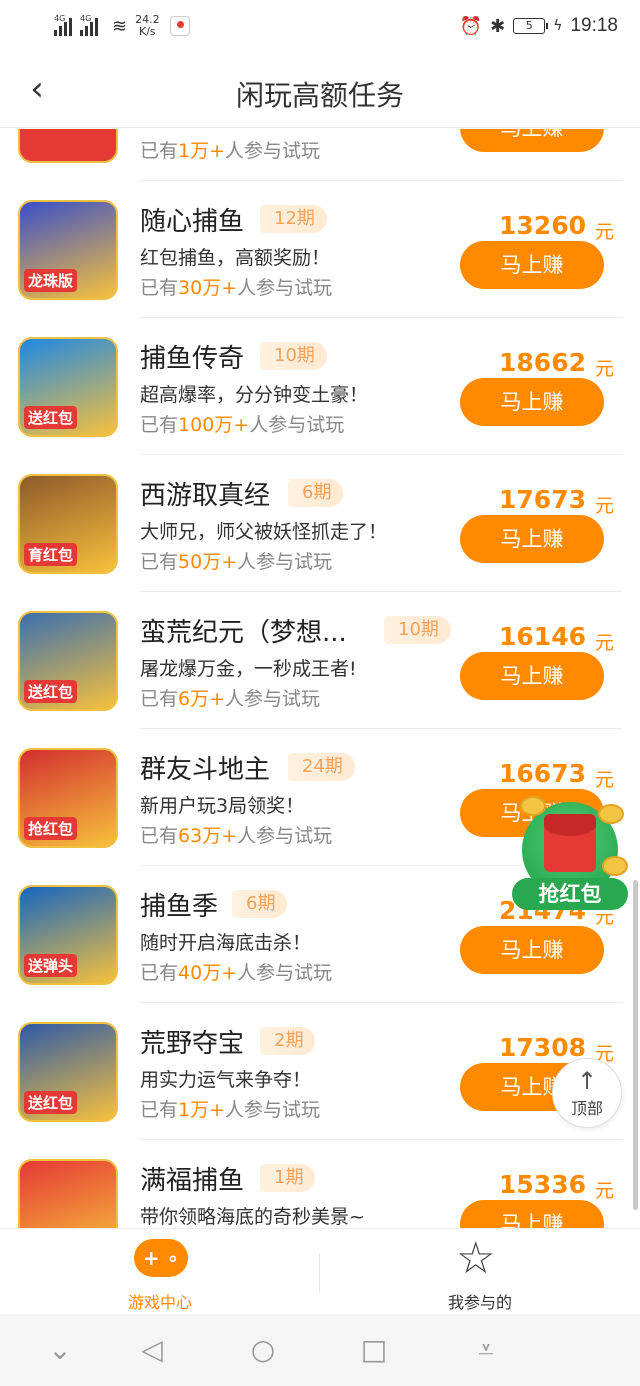  I want to click on wifi-icon: ≋, so click(120, 26).